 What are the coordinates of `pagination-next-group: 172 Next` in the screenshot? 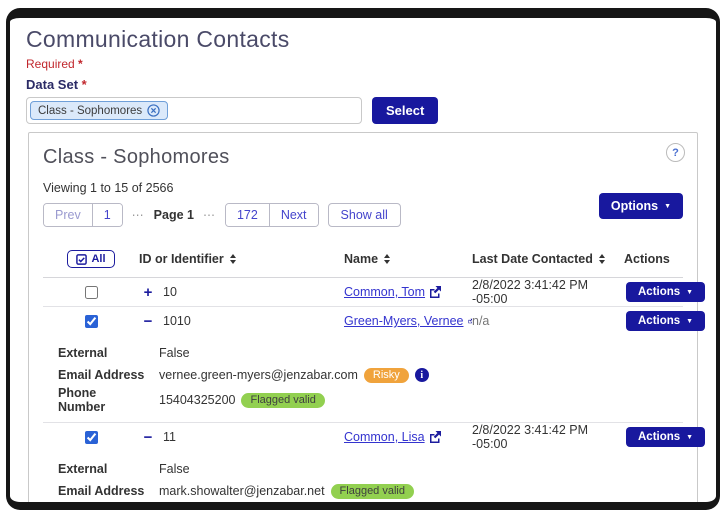 It's located at (271, 215).